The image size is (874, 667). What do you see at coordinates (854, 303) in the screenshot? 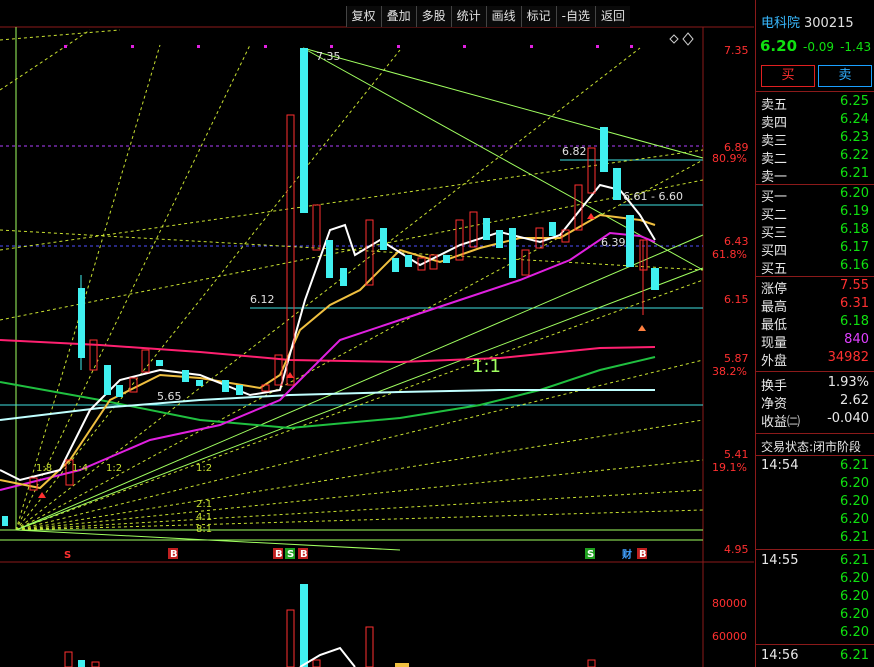
I see `high-value: 6.31` at bounding box center [854, 303].